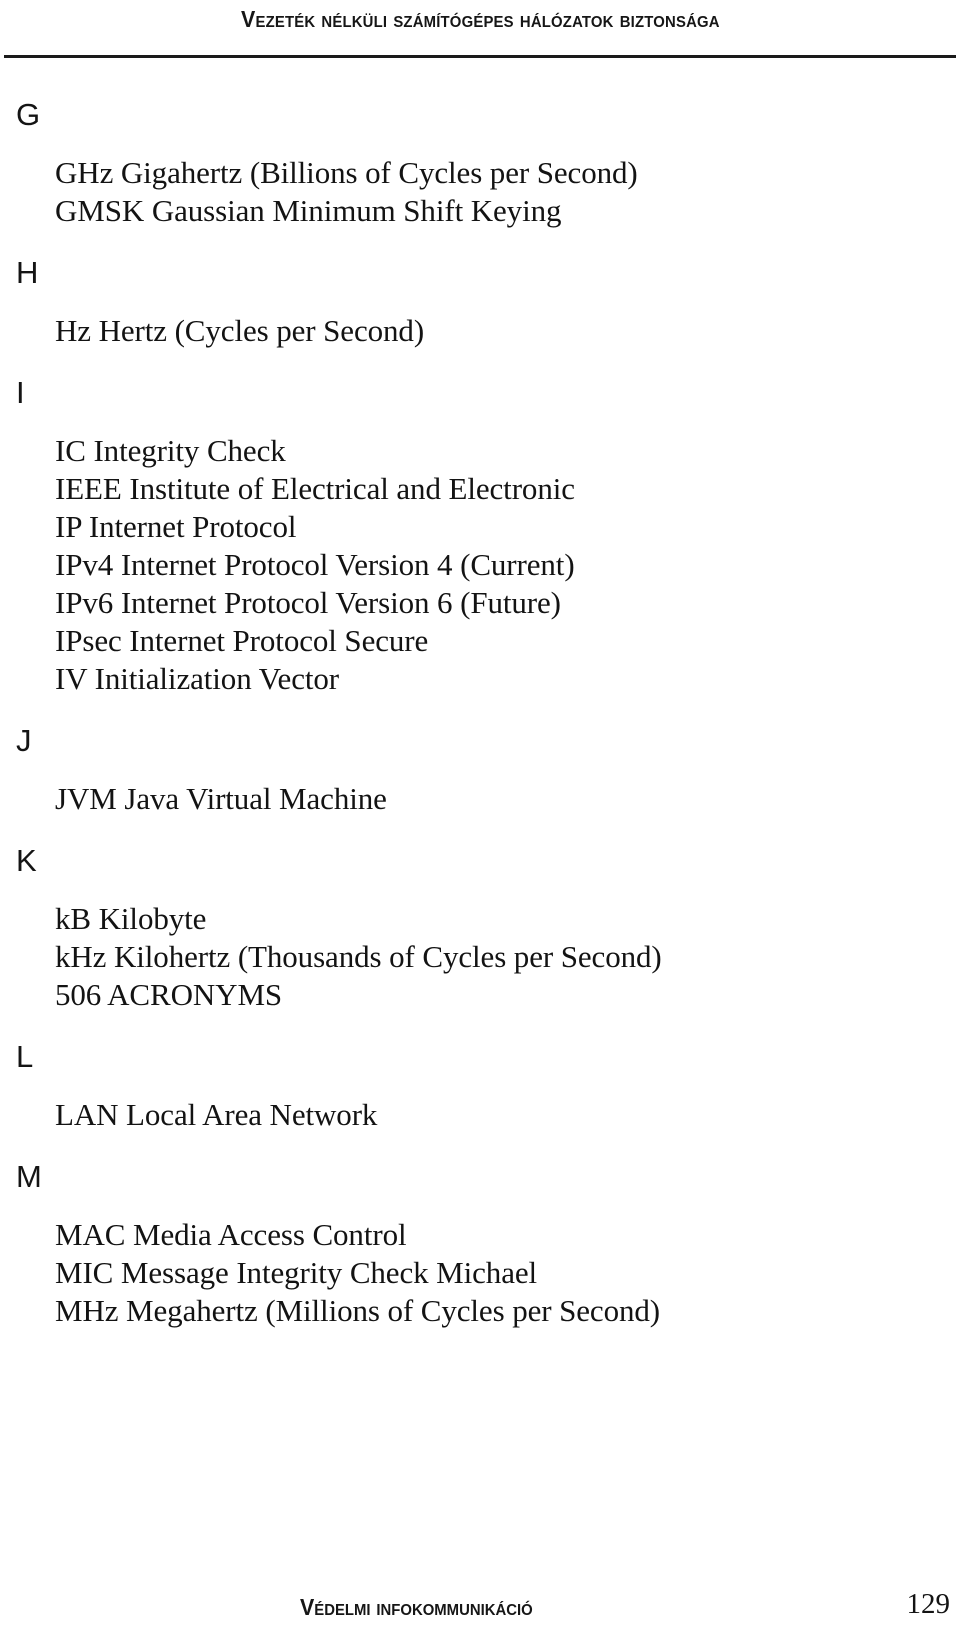 The width and height of the screenshot is (960, 1629). Describe the element at coordinates (507, 331) in the screenshot. I see `section-entry-list: Hz Hertz (Cycles per Second)` at that location.